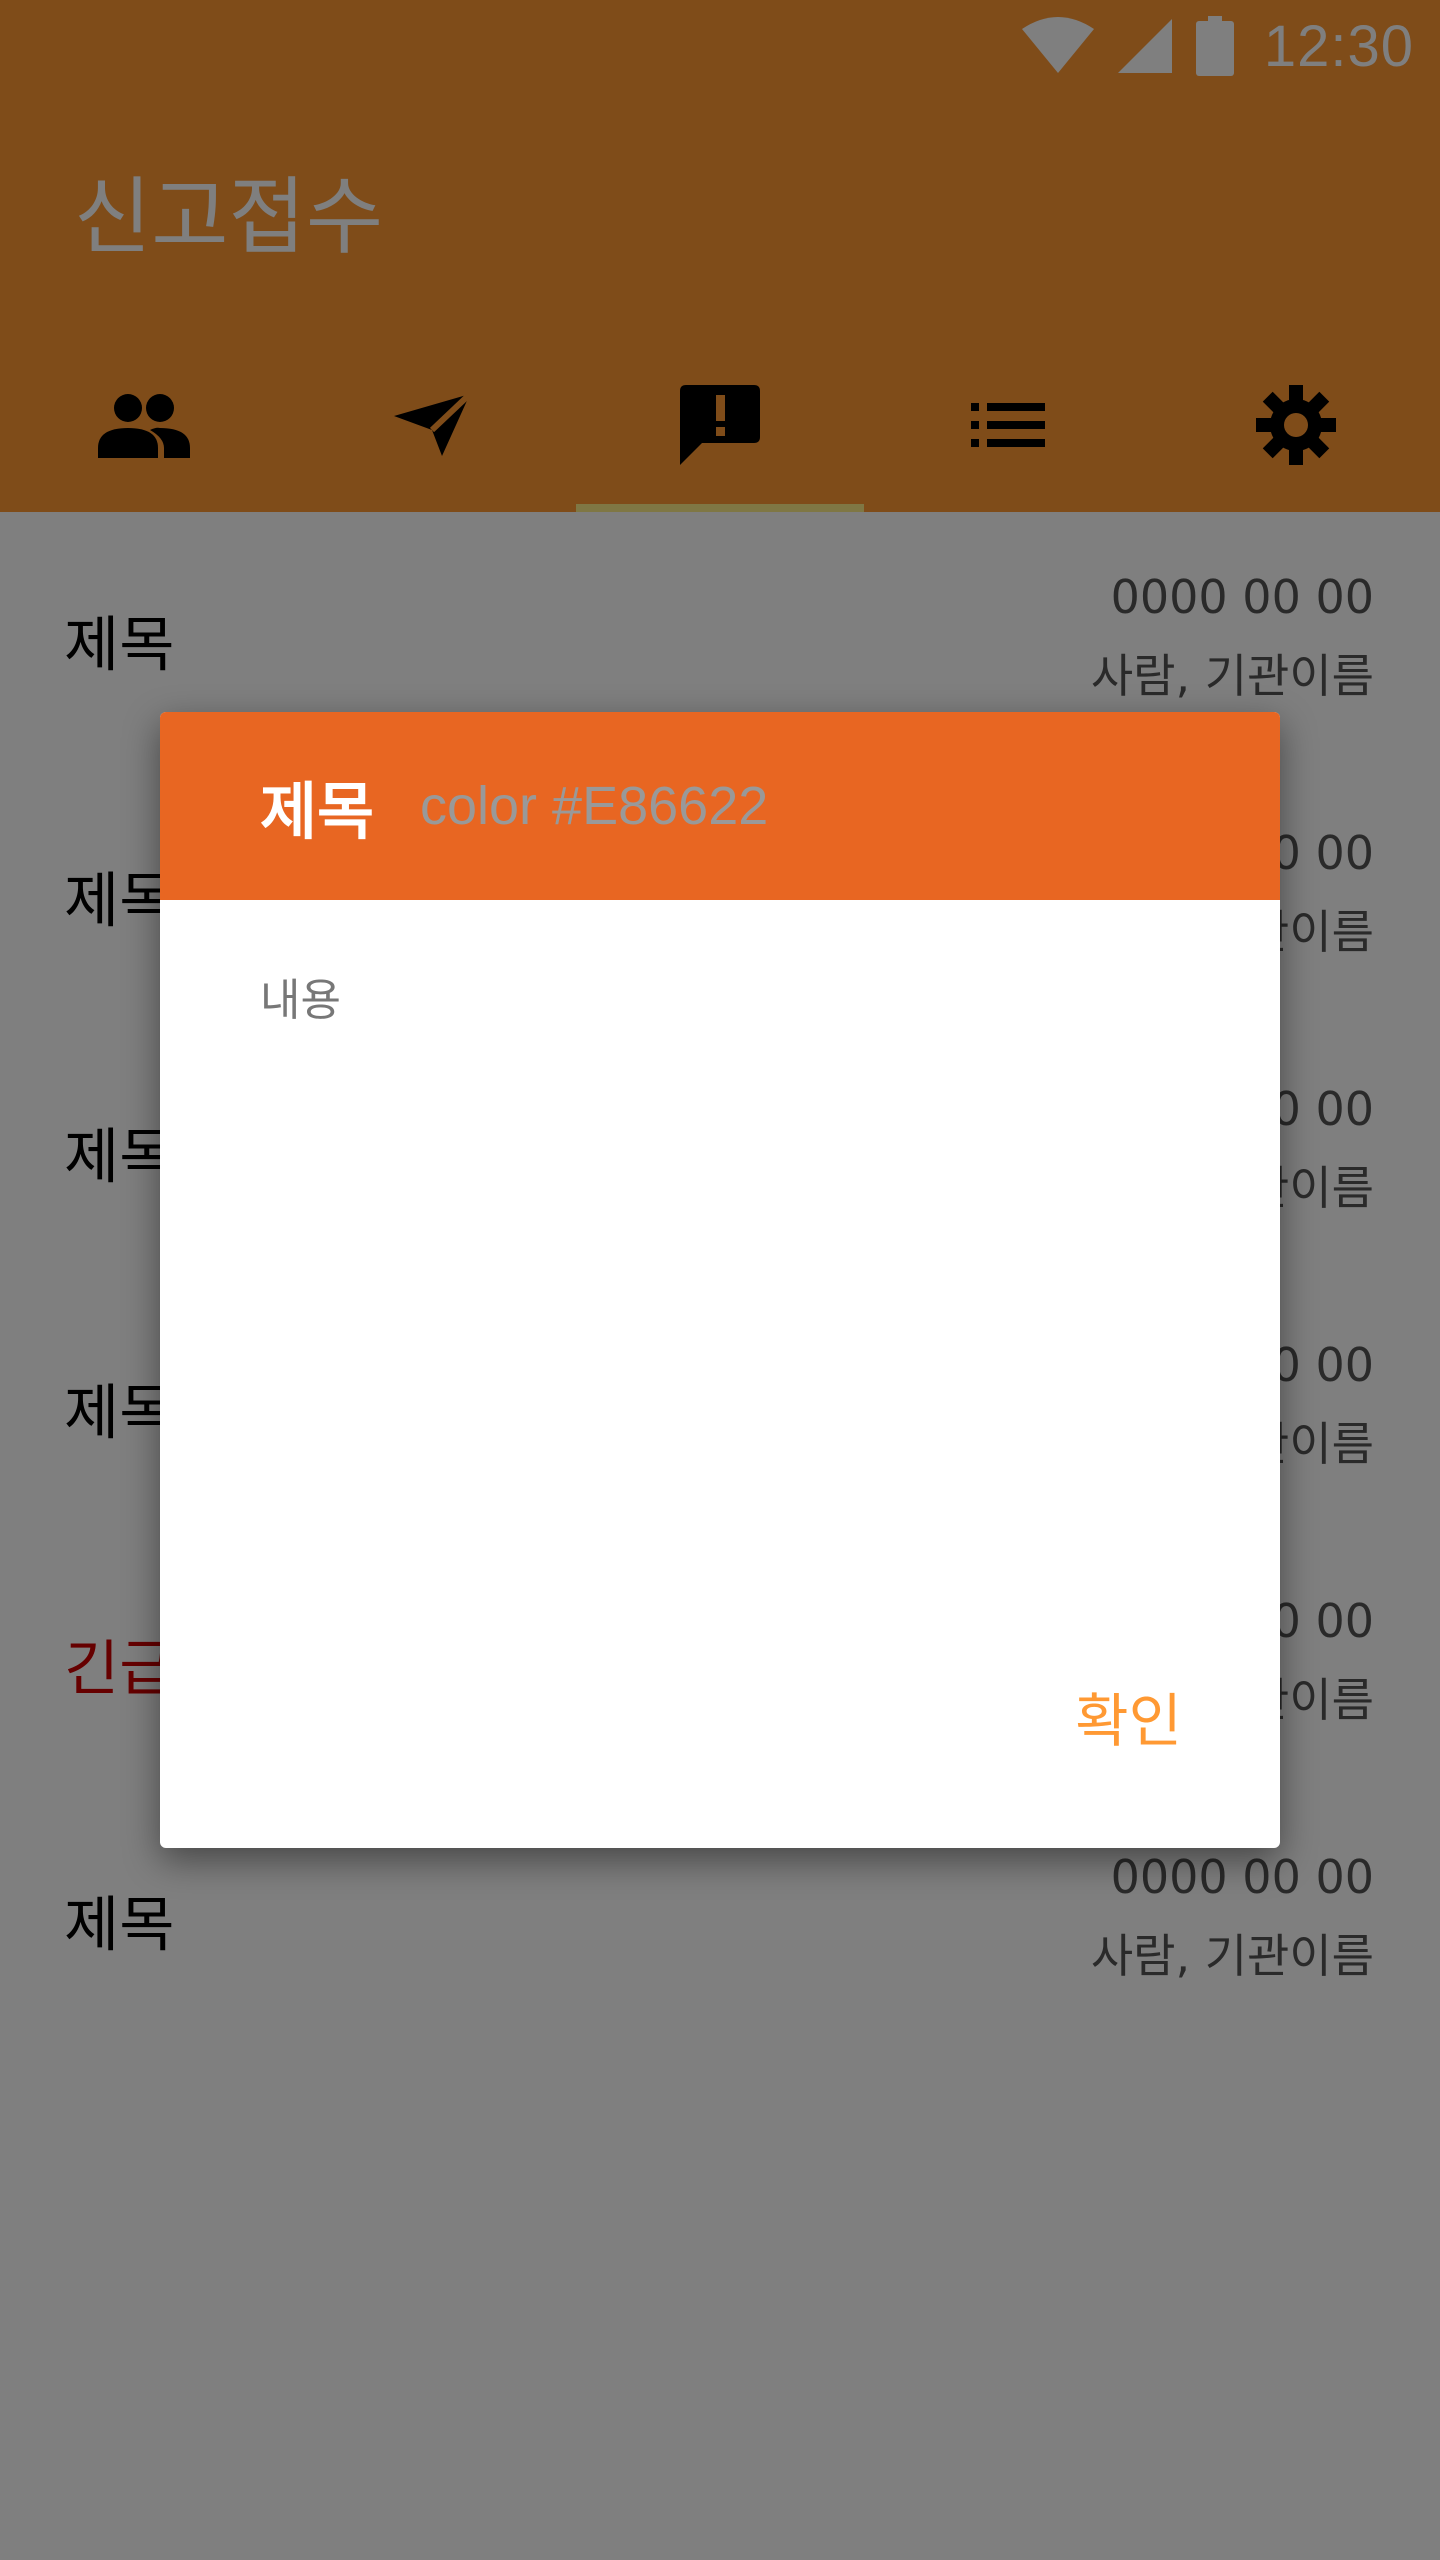 This screenshot has width=1440, height=2560. Describe the element at coordinates (317, 811) in the screenshot. I see `dialog-title: 제목` at that location.